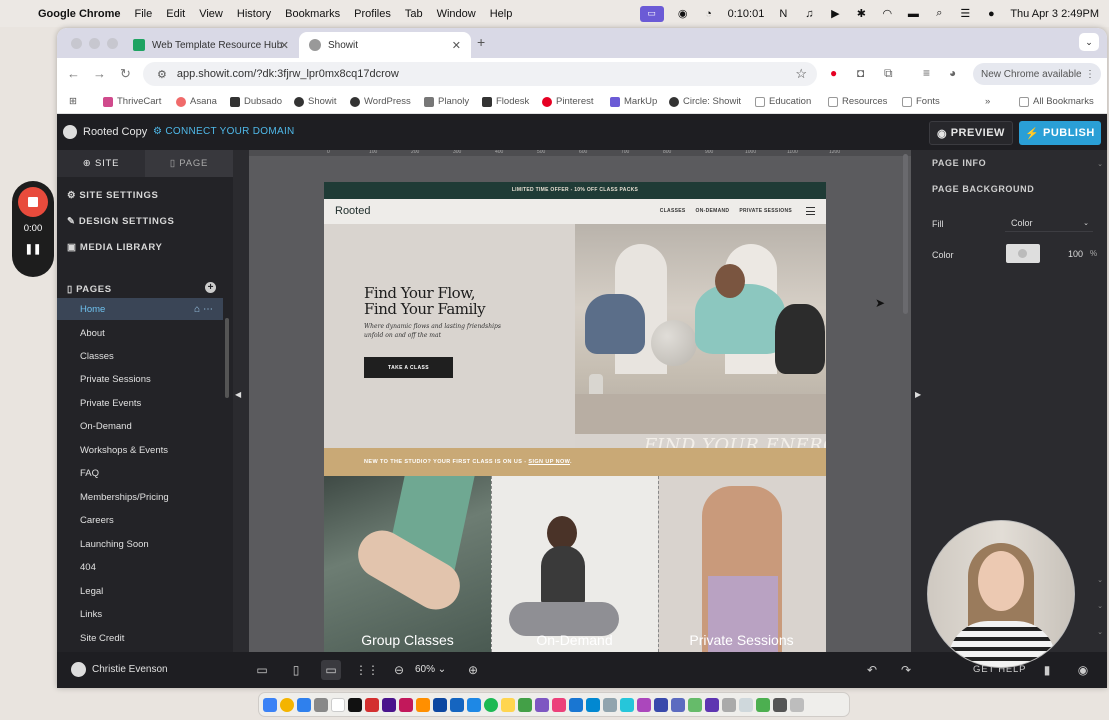 This screenshot has height=720, width=1109. Describe the element at coordinates (473, 670) in the screenshot. I see `zoom-in-icon: ⊕` at that location.